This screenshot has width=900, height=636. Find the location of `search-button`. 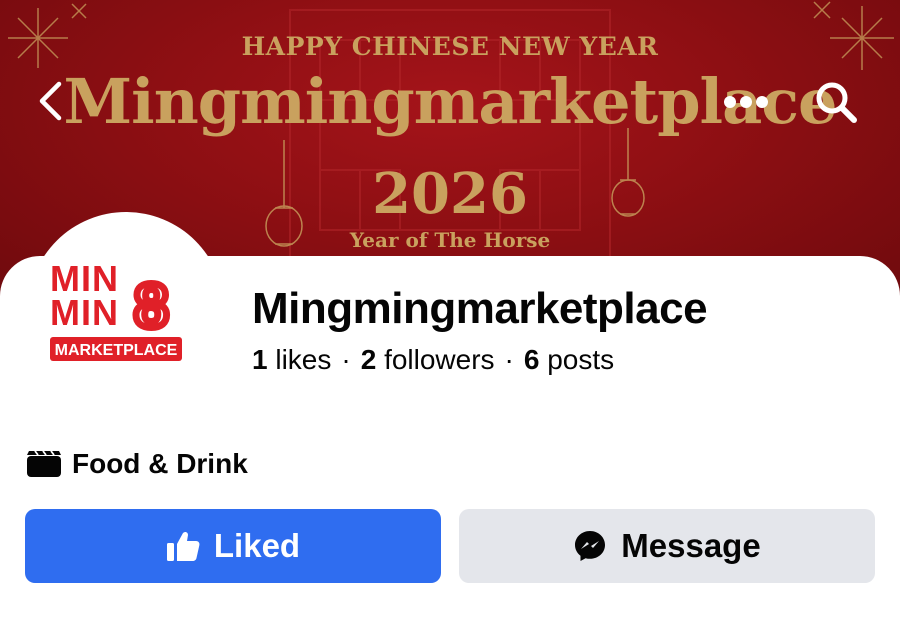

search-button is located at coordinates (836, 102).